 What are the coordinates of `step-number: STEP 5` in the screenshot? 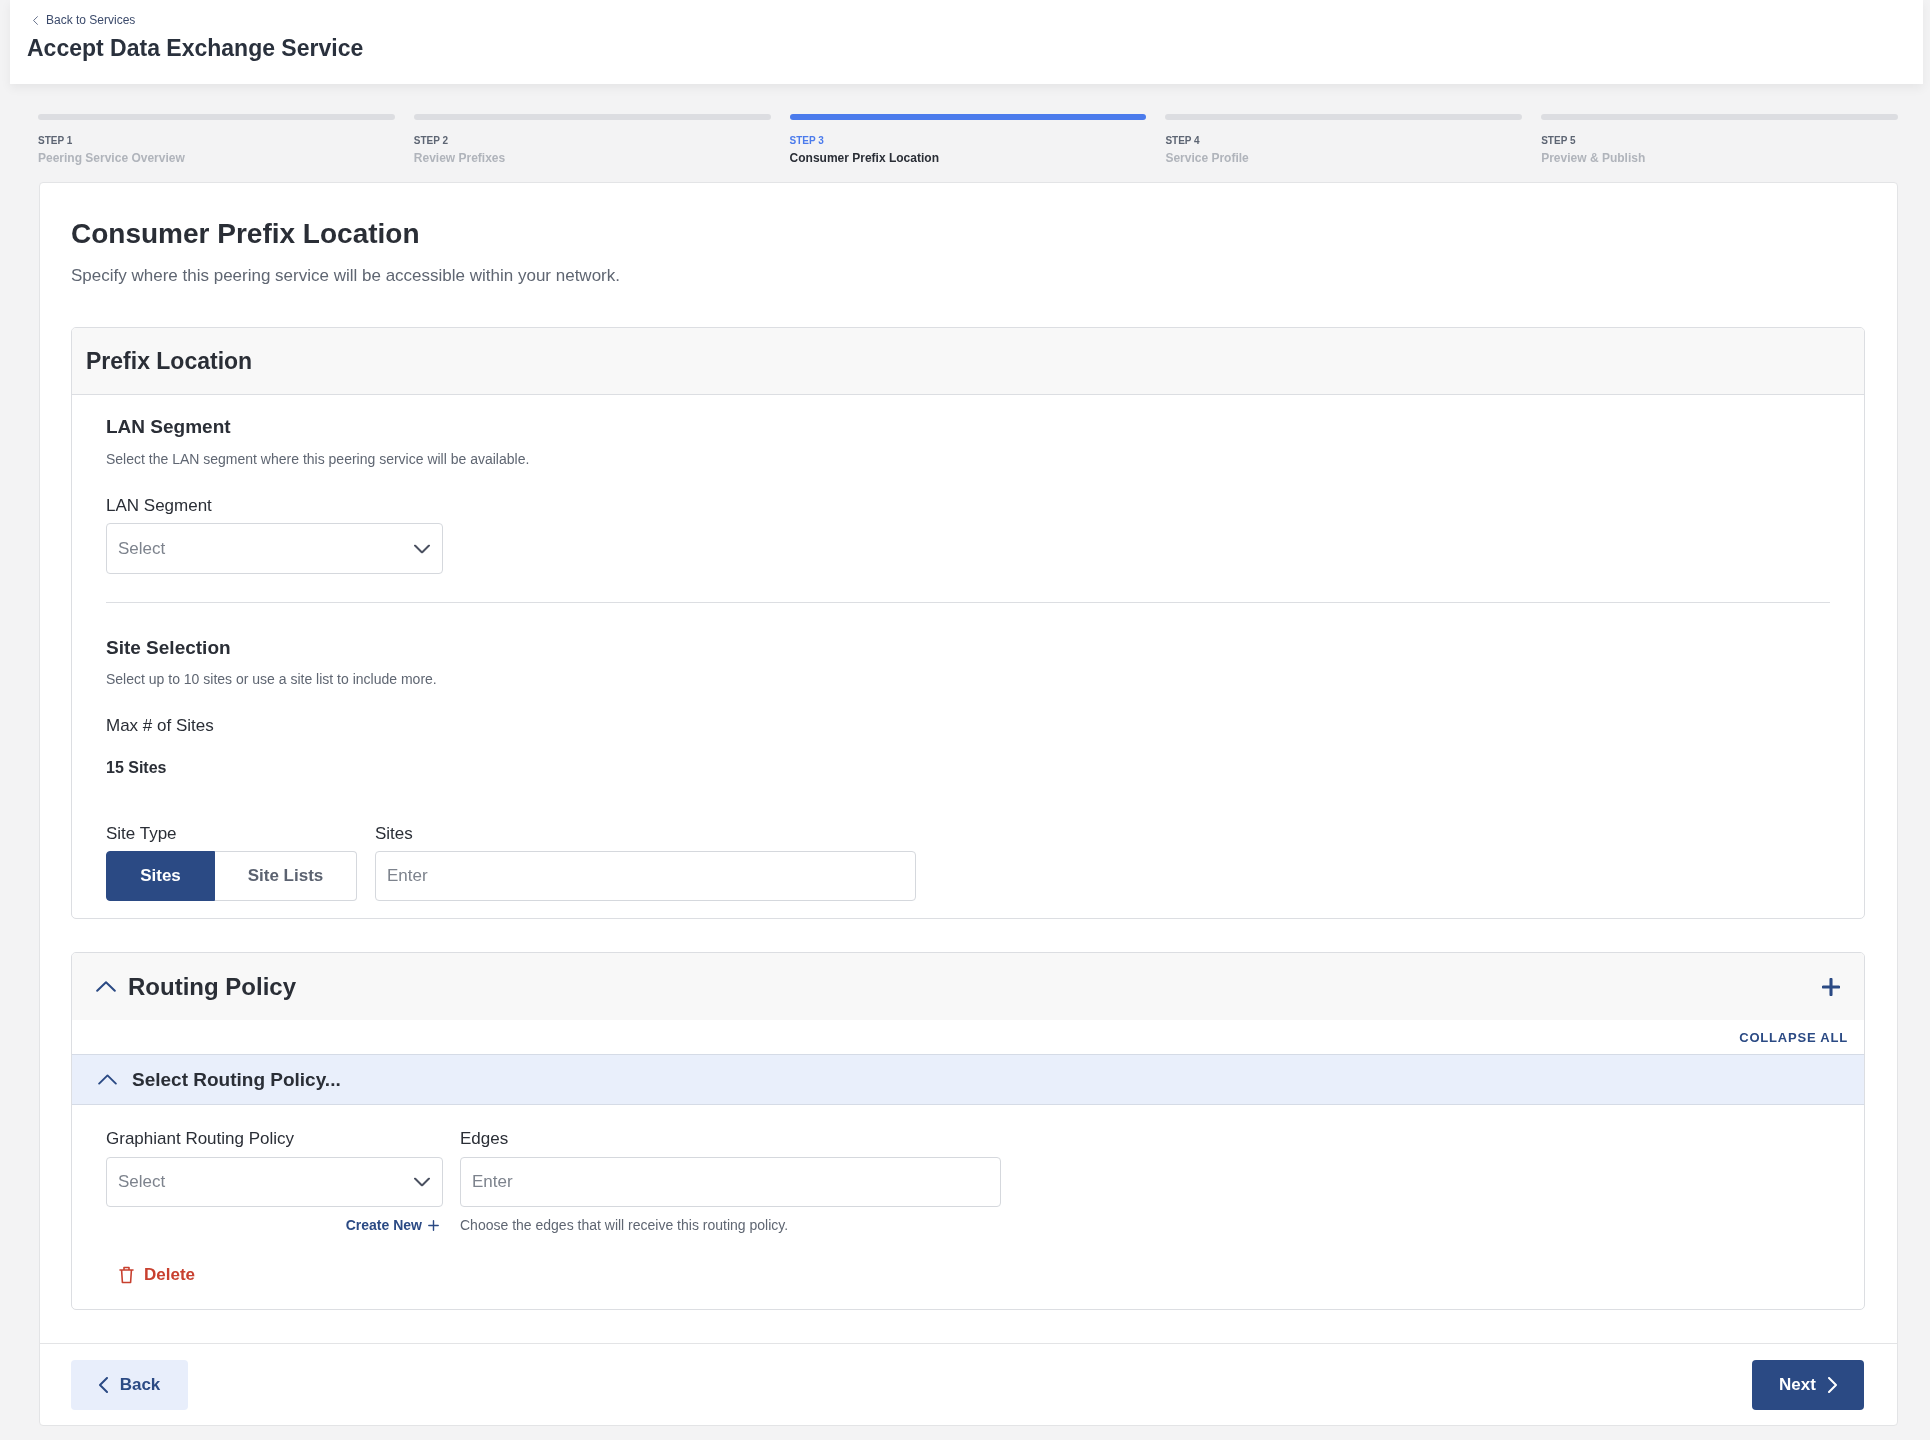 It's located at (1558, 141).